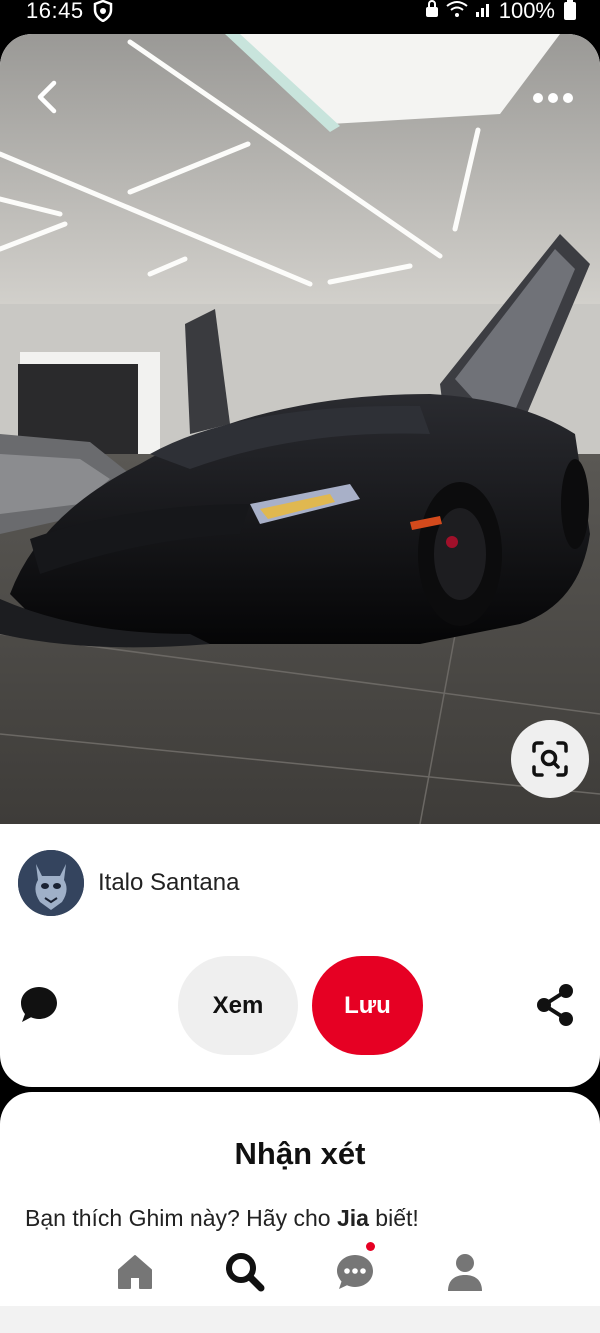  I want to click on search-icon, so click(245, 1272).